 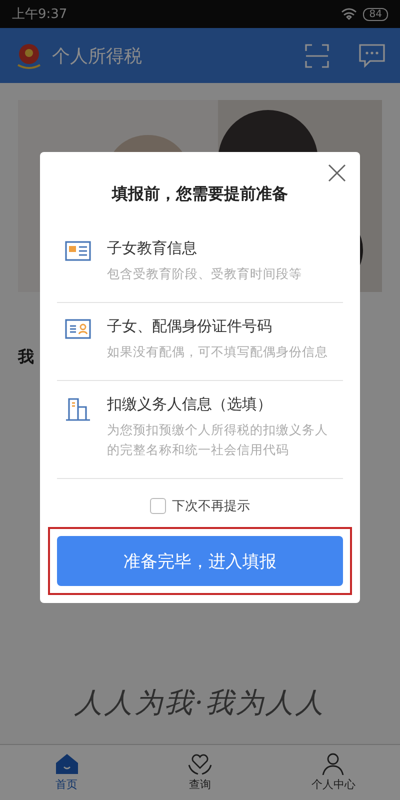 I want to click on wifi-icon, so click(x=349, y=14).